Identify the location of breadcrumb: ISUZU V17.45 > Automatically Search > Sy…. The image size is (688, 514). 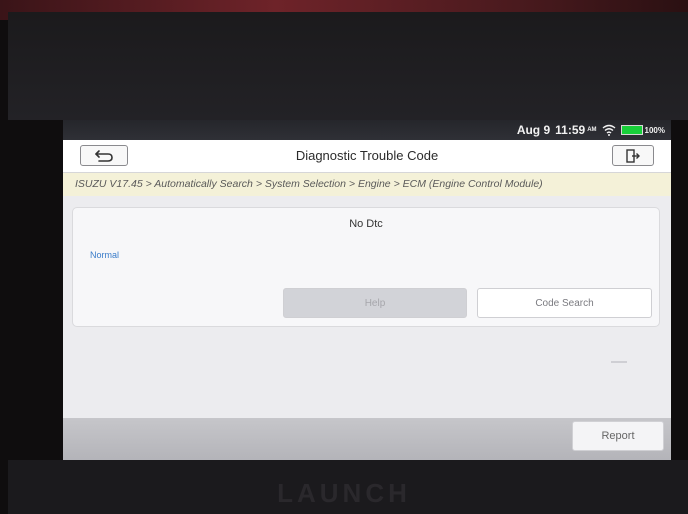
(367, 184).